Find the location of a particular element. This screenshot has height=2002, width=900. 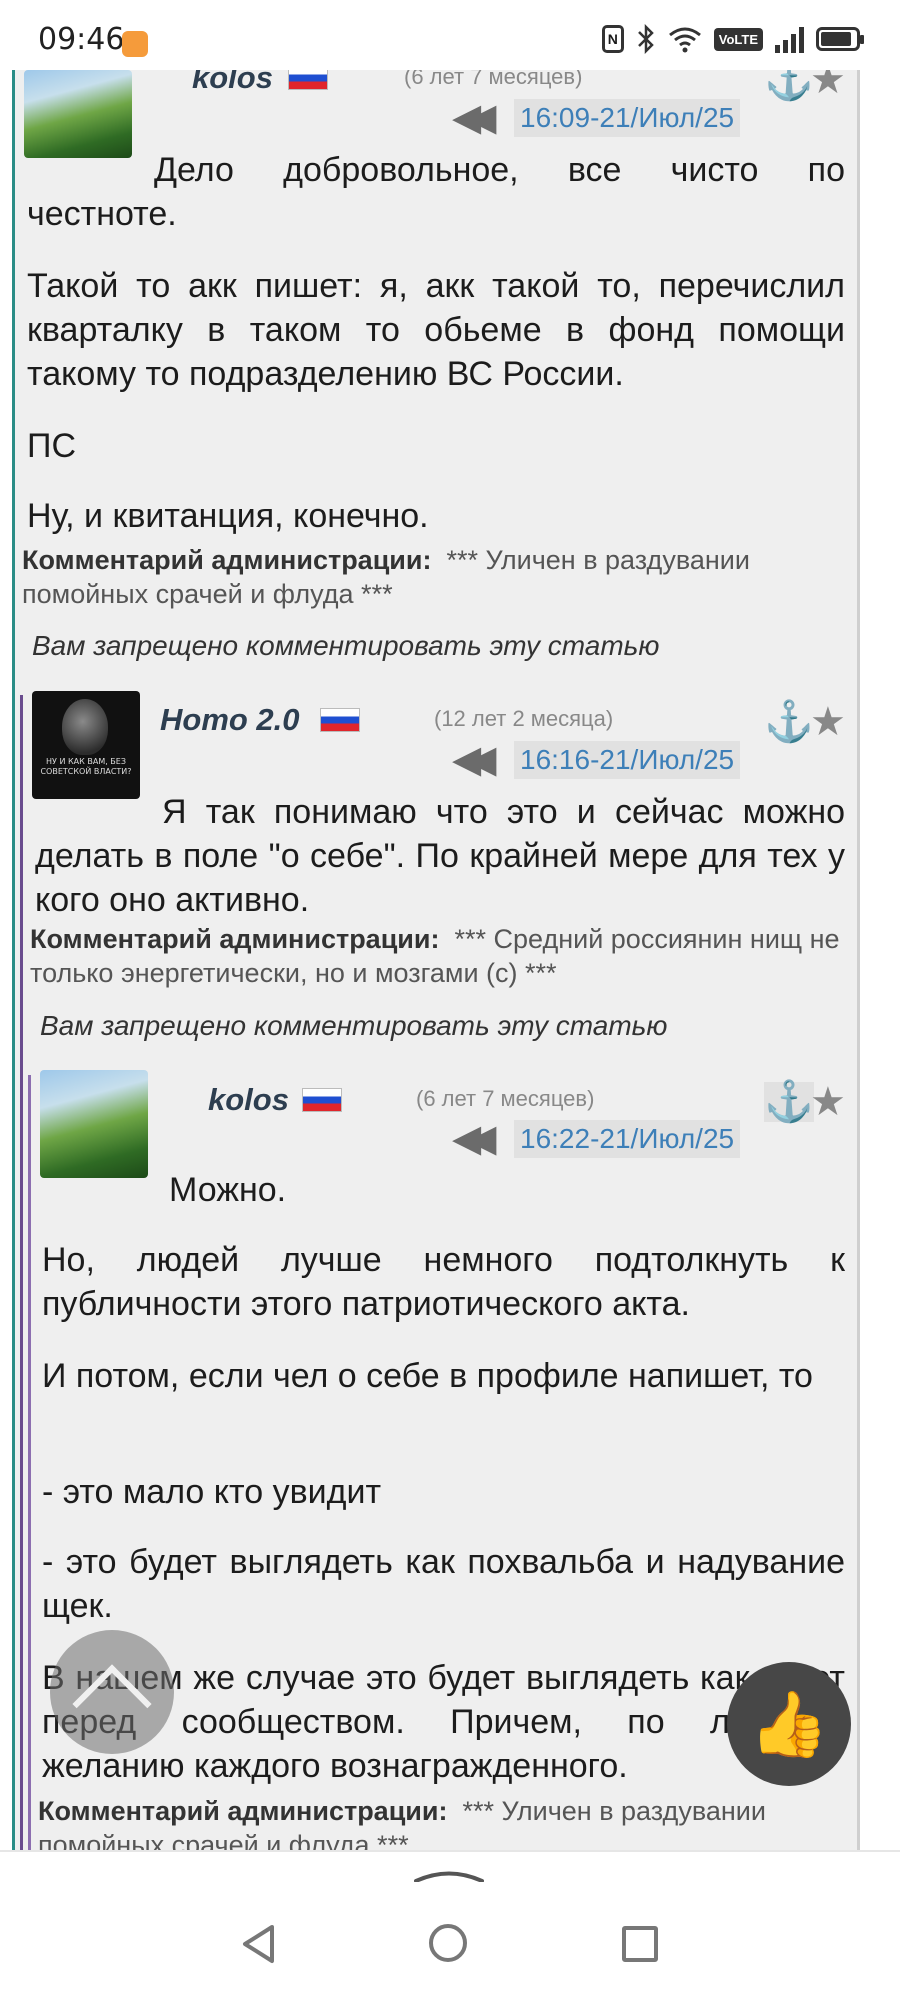

avatar: НУ И КАК ВАМ, БЕЗ СОВЕТСКОЙ ВЛАСТИ? is located at coordinates (86, 745).